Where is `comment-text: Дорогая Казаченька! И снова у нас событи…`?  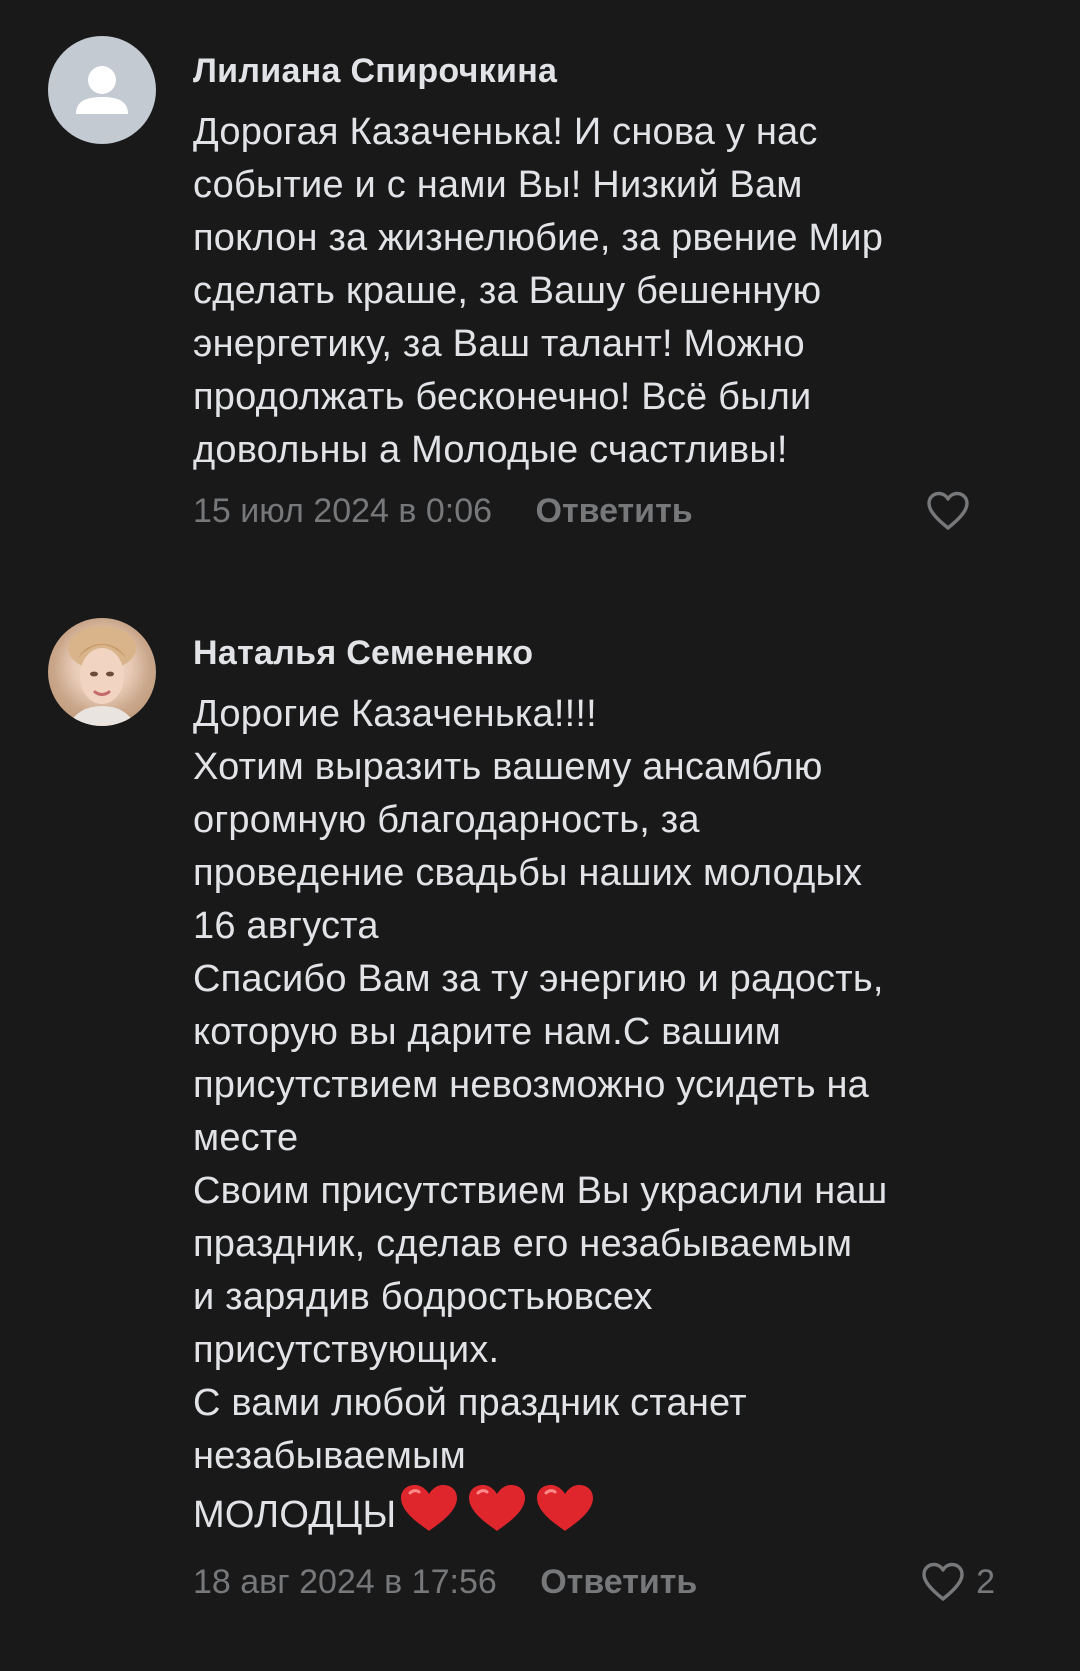 comment-text: Дорогая Казаченька! И снова у нас событи… is located at coordinates (538, 291).